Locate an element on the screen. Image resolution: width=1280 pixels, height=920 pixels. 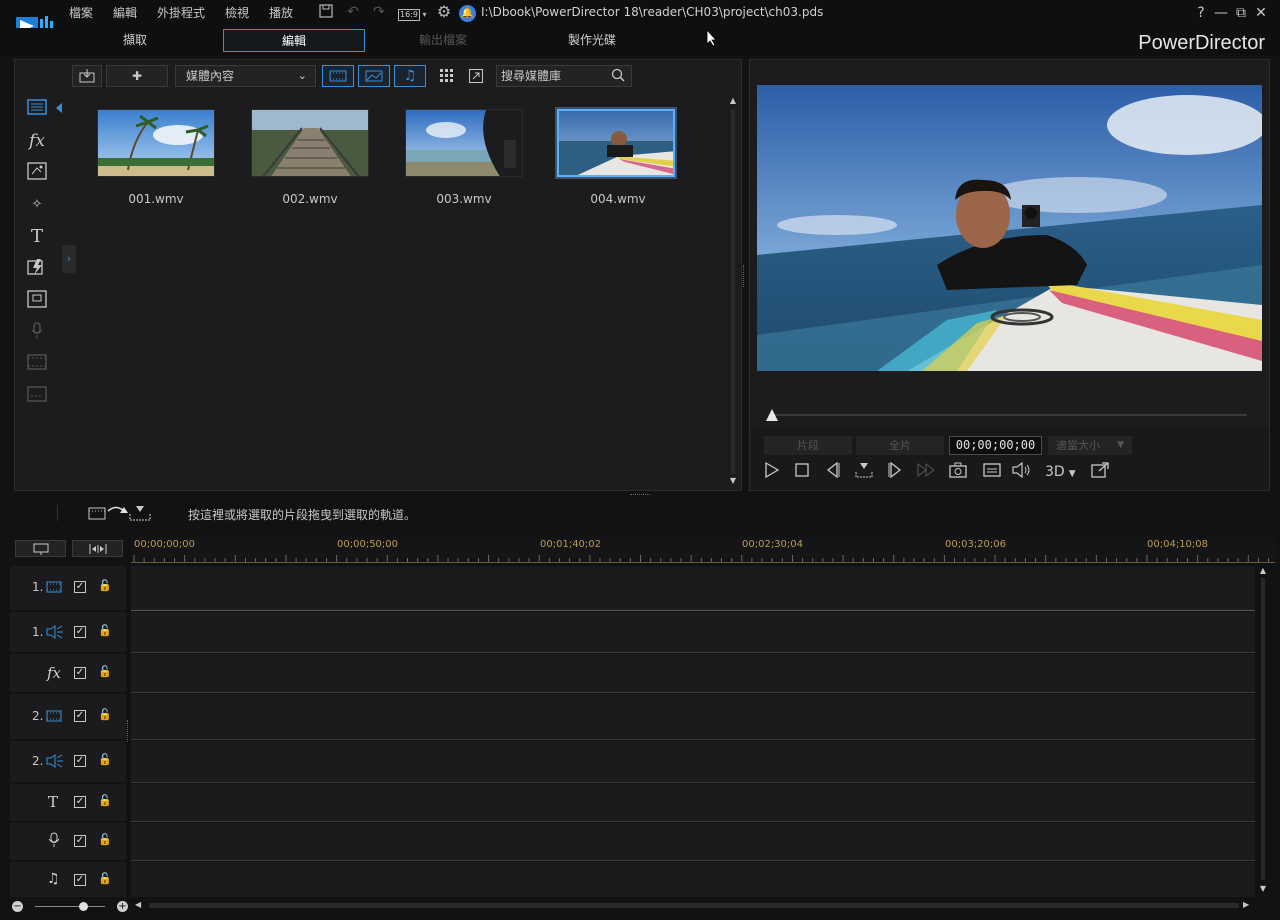
fit-size-dropdown: 適當大小 ▼ is located at coordinates (1090, 445).